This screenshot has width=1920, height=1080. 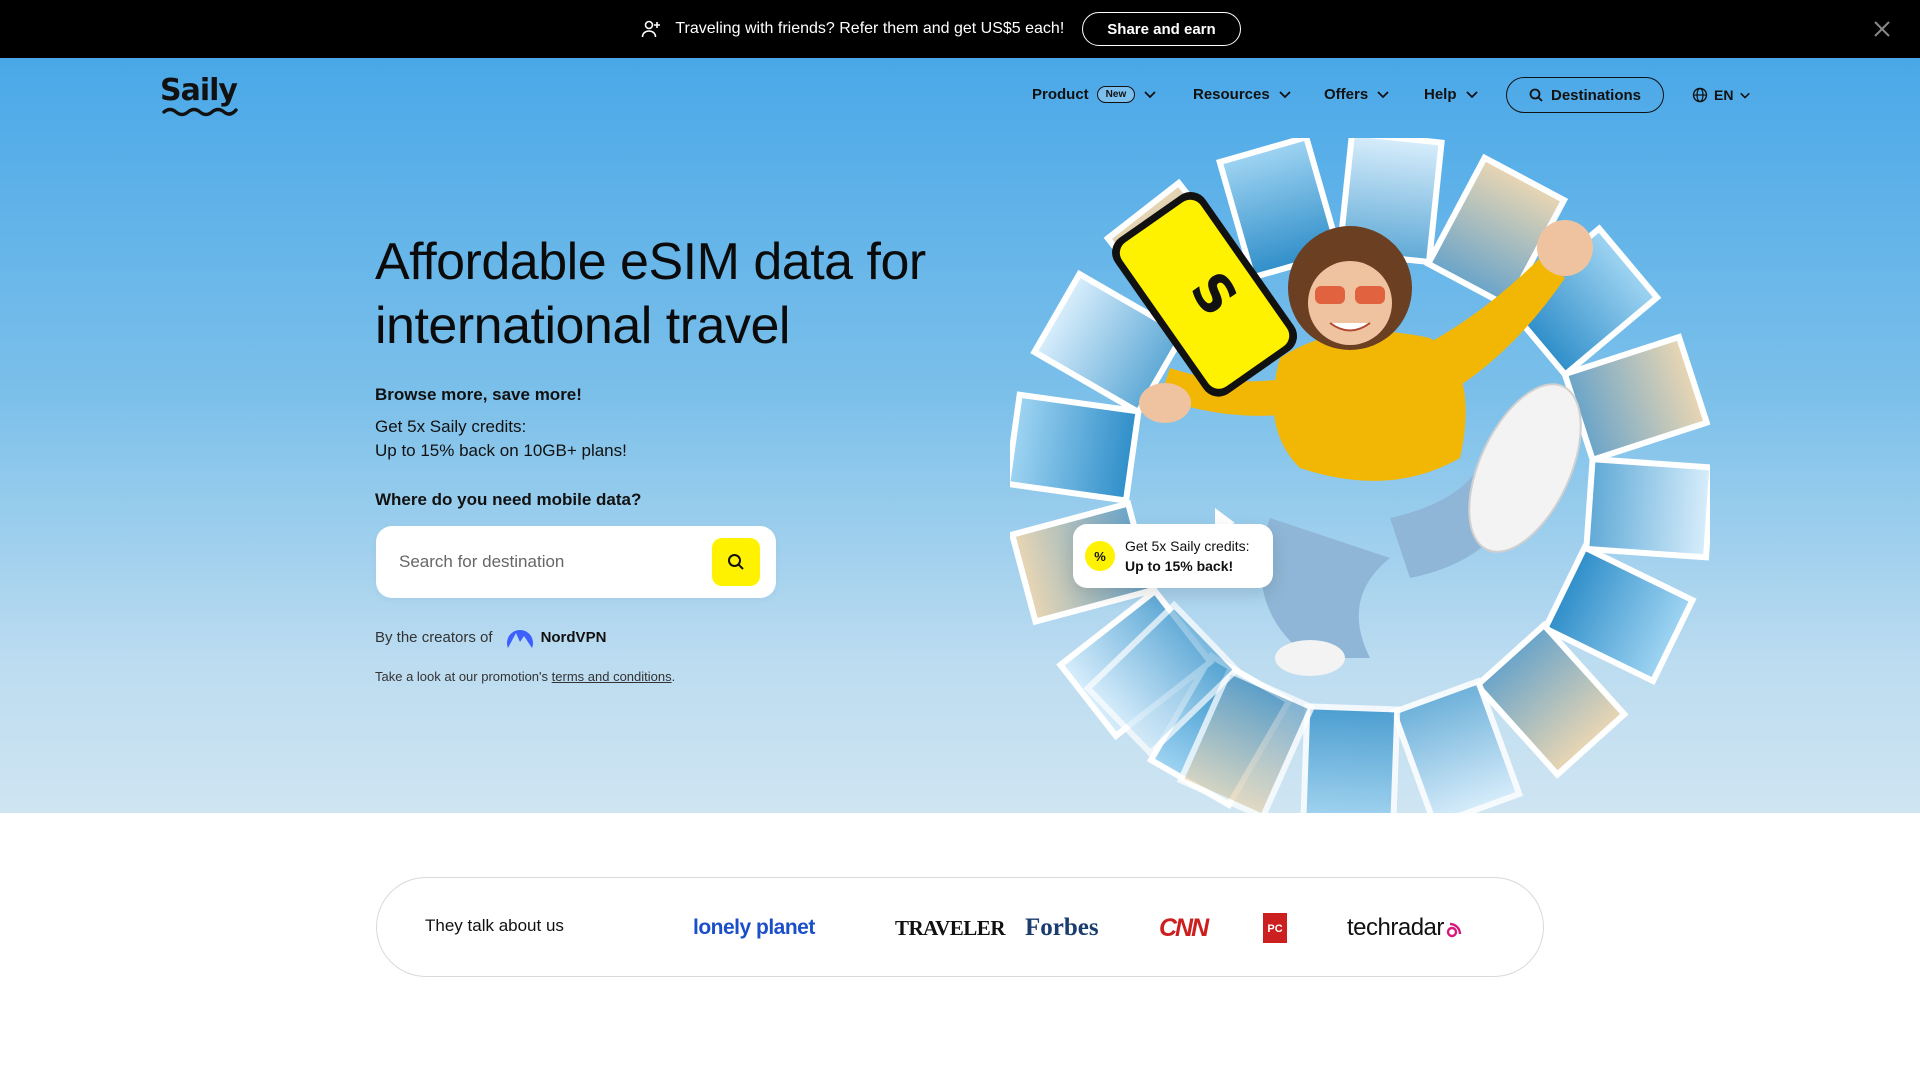 I want to click on traveler-logo: TRAVELER, so click(x=950, y=928).